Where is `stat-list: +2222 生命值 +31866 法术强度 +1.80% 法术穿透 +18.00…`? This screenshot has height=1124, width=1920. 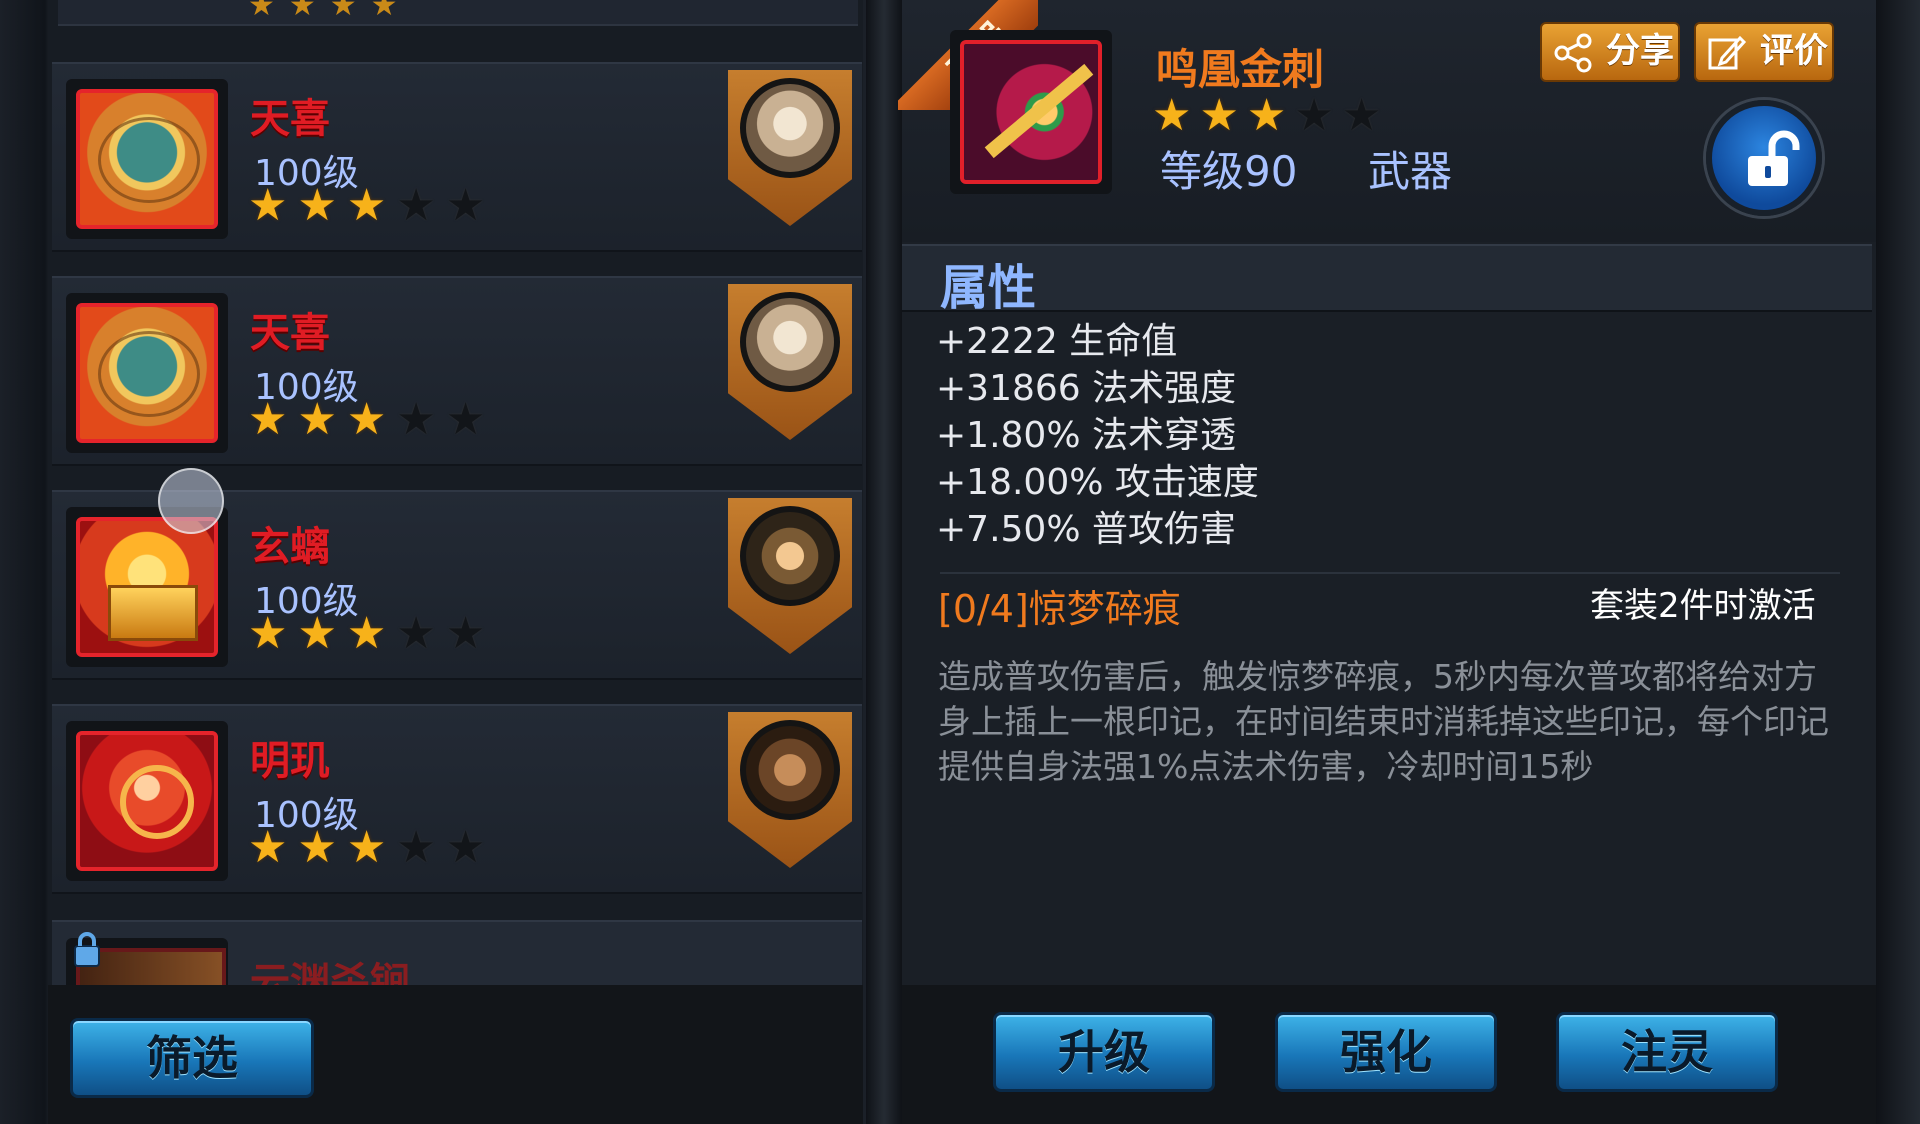
stat-list: +2222 生命值 +31866 法术强度 +1.80% 法术穿透 +18.00… is located at coordinates (1097, 435).